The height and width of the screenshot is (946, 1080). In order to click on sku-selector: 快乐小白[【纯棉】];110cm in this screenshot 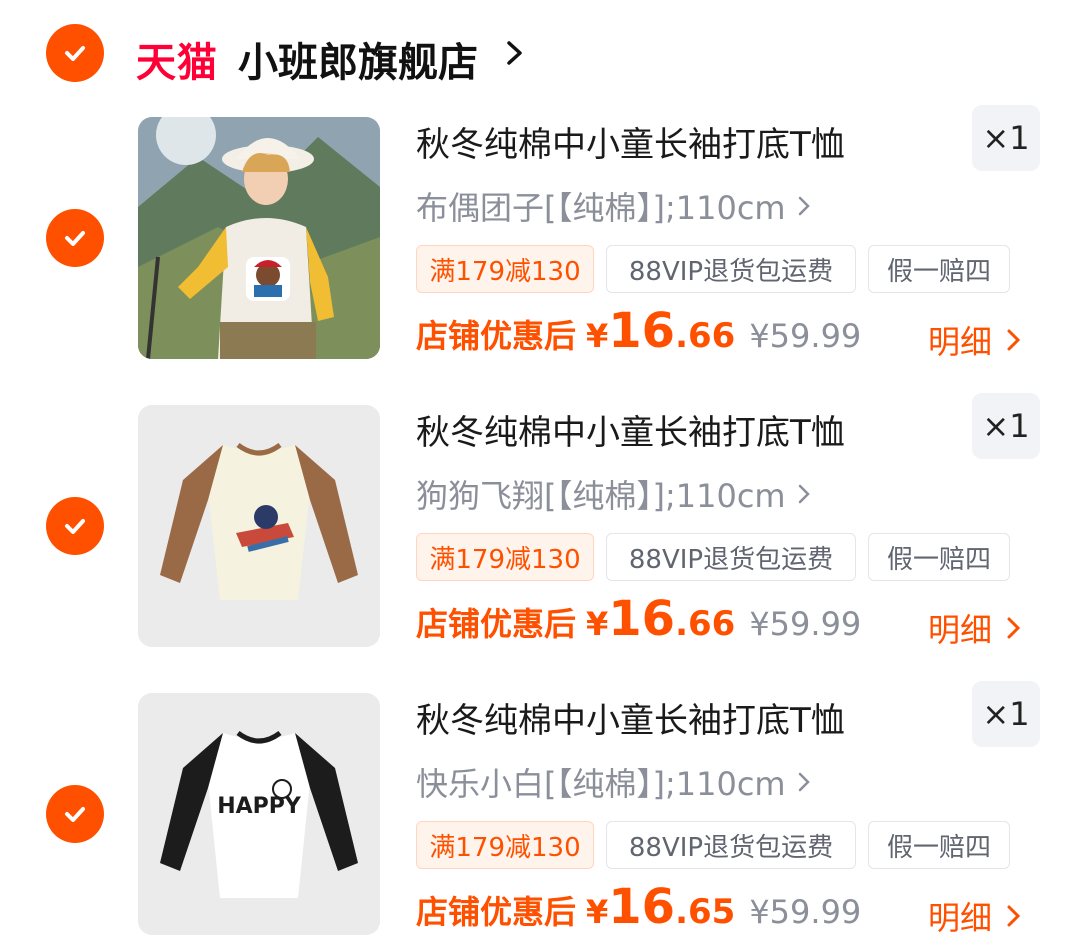, I will do `click(614, 782)`.